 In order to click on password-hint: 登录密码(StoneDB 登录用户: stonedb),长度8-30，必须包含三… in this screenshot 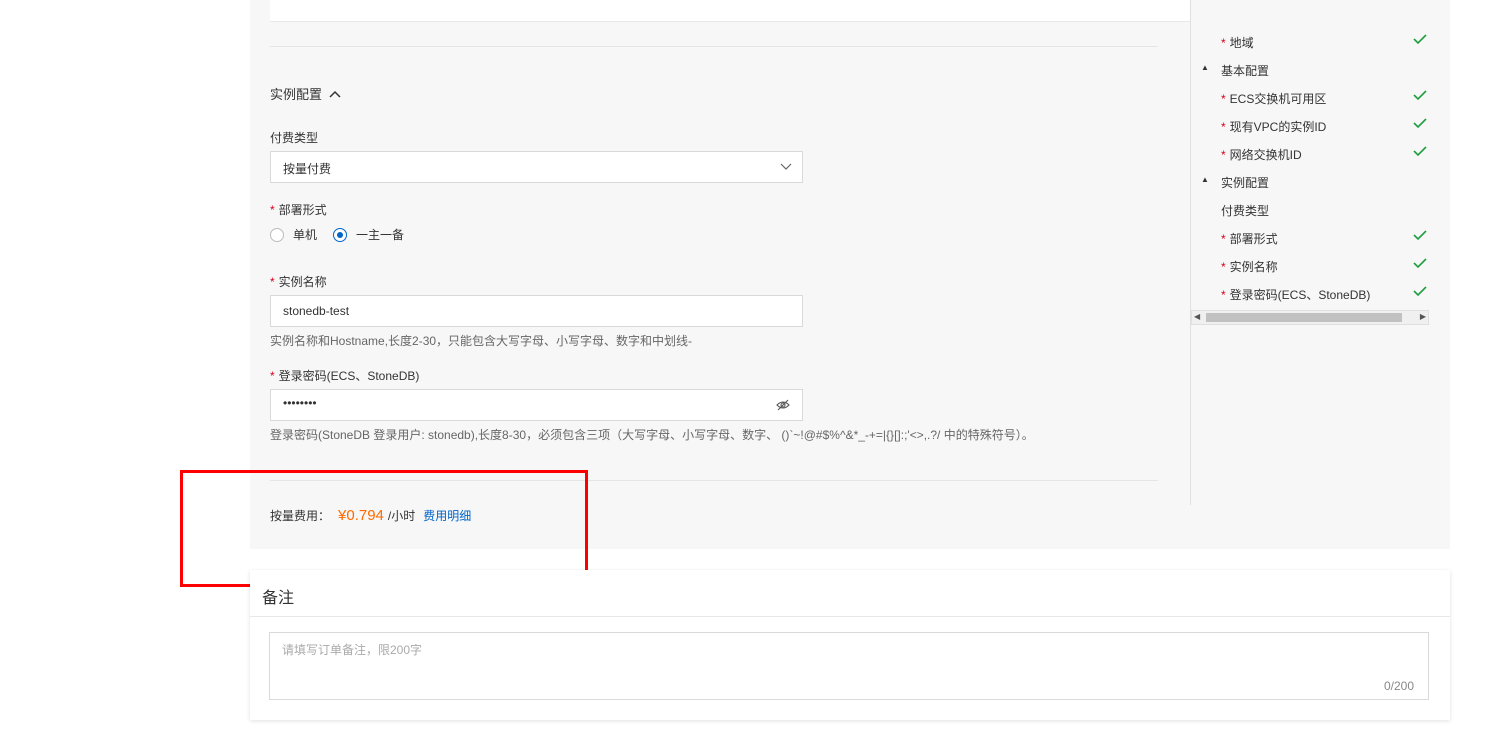, I will do `click(652, 435)`.